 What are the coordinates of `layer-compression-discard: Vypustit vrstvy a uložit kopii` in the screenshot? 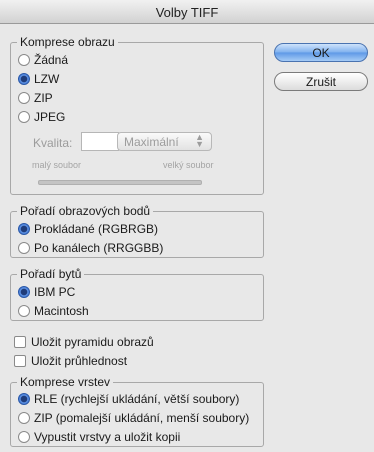 It's located at (99, 437).